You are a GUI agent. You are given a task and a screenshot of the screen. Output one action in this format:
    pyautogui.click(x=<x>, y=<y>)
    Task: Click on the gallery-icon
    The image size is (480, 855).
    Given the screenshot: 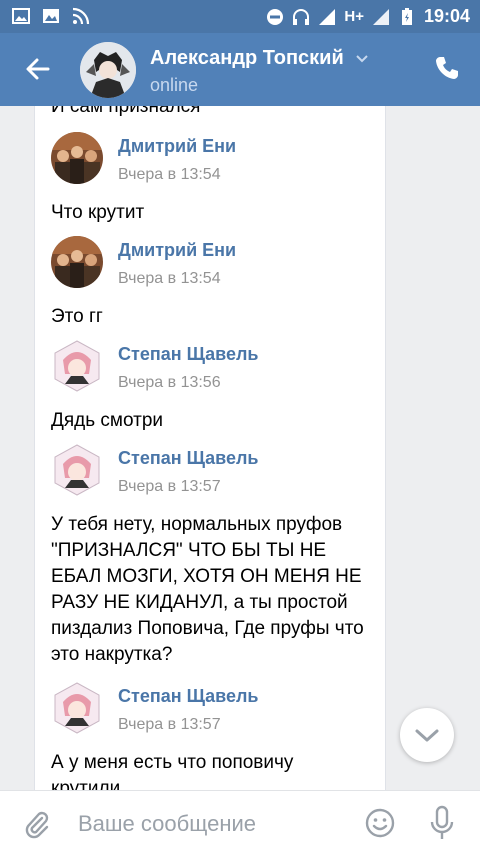 What is the action you would take?
    pyautogui.click(x=21, y=16)
    